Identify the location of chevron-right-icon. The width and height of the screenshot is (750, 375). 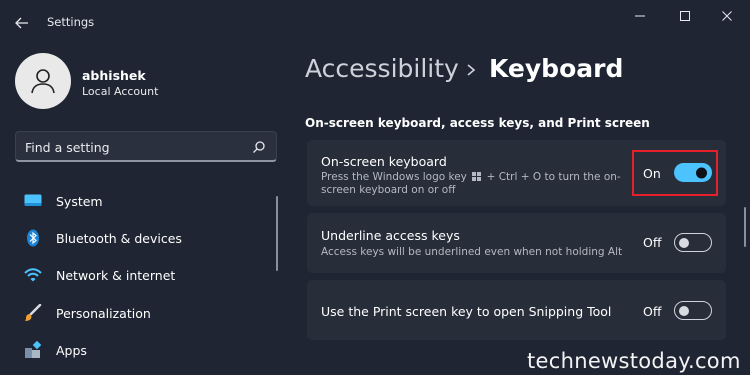
(471, 70).